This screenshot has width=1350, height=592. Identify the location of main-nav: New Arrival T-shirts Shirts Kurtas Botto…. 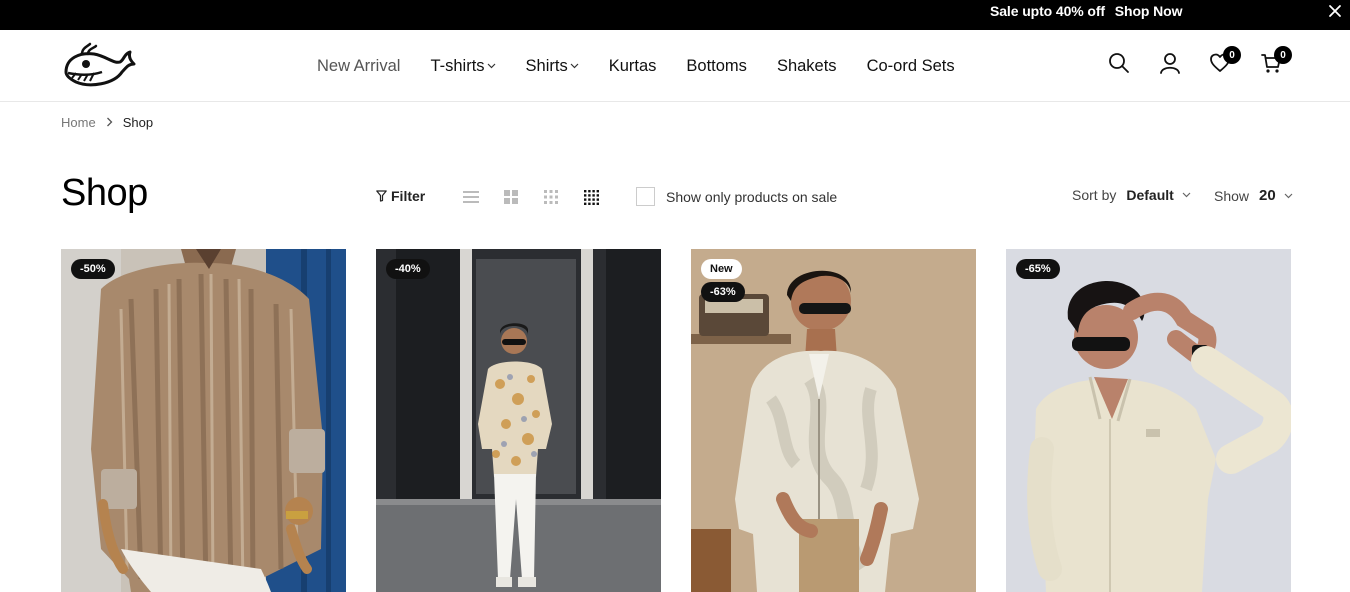
(651, 66).